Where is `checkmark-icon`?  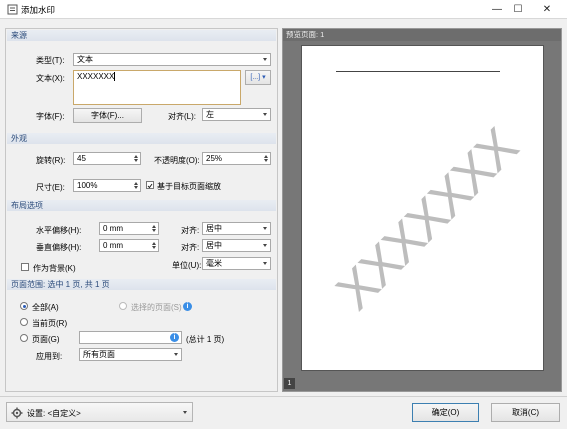 checkmark-icon is located at coordinates (150, 186).